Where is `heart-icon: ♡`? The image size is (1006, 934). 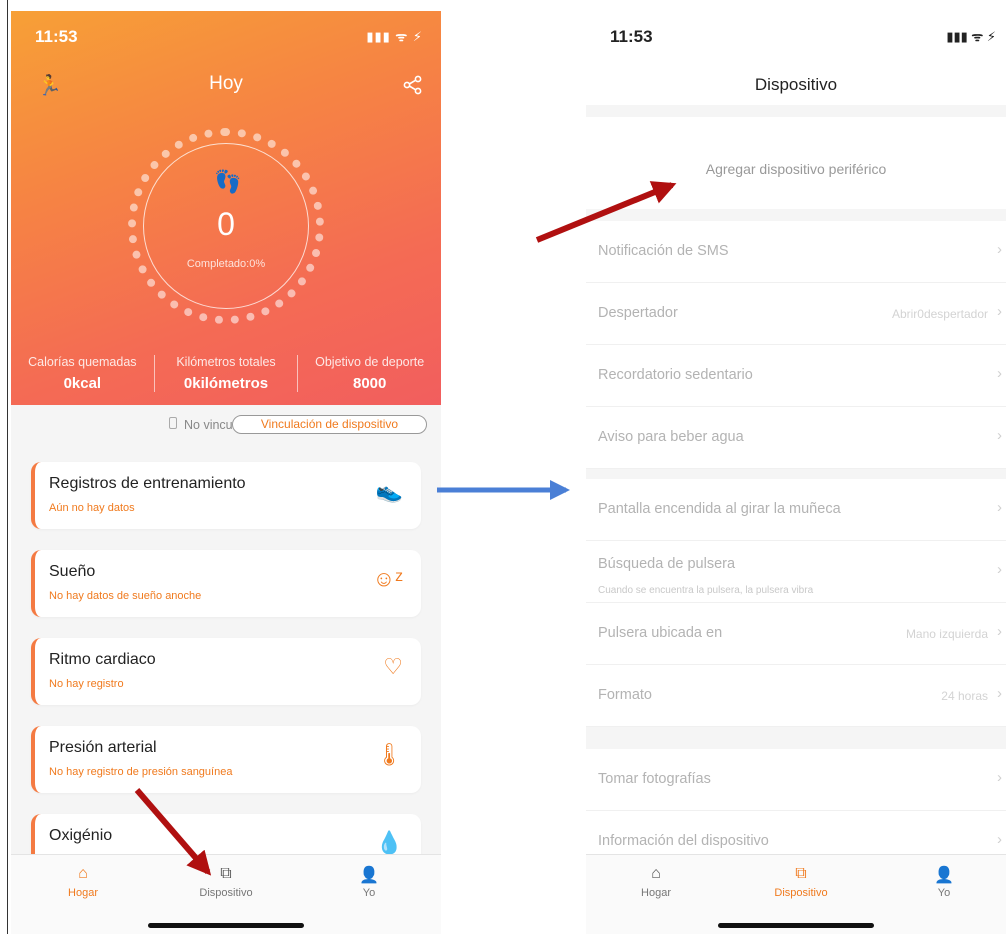
heart-icon: ♡ is located at coordinates (393, 666).